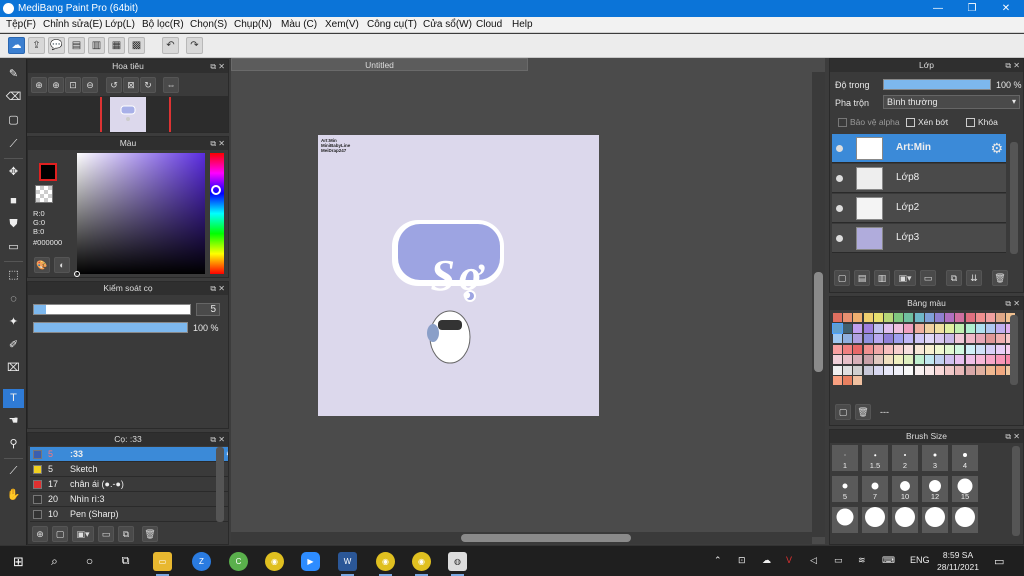  Describe the element at coordinates (131, 85) in the screenshot. I see `actual-size-icon: ⊠` at that location.